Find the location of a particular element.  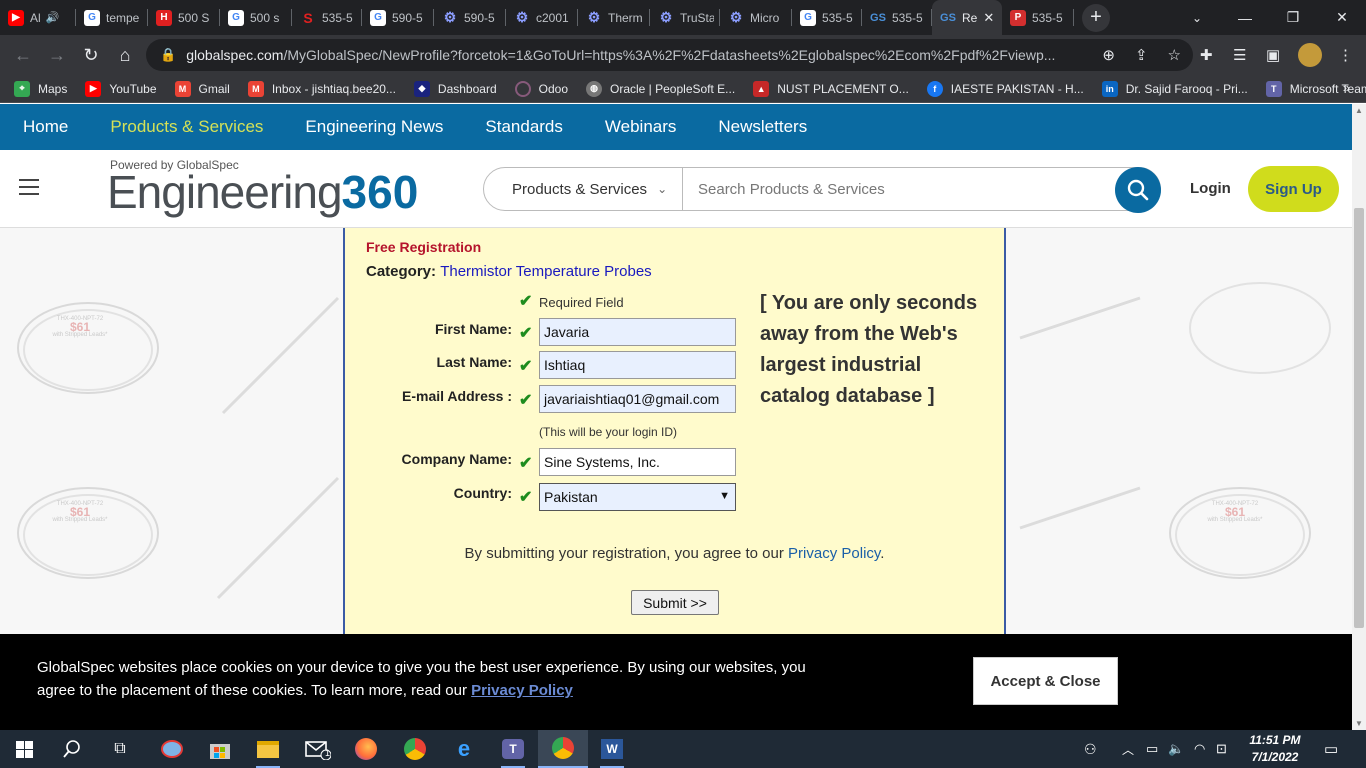

browser-tab: G 500 s is located at coordinates (256, 17).